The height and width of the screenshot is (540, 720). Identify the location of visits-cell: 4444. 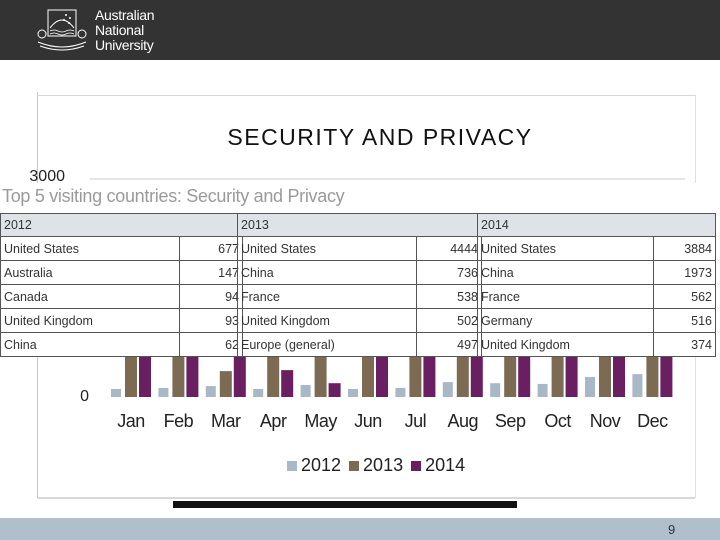
(449, 248).